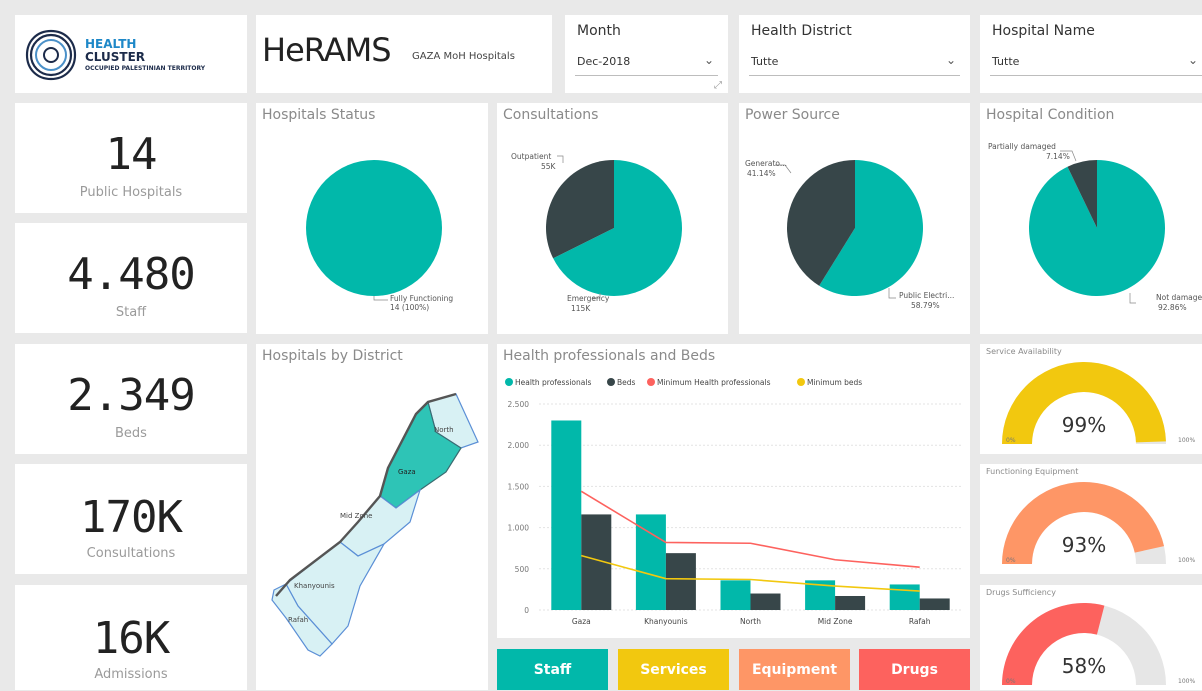 This screenshot has width=1202, height=691. Describe the element at coordinates (1091, 519) in the screenshot. I see `functioning-equipment-gauge: 93% 0% 100%` at that location.